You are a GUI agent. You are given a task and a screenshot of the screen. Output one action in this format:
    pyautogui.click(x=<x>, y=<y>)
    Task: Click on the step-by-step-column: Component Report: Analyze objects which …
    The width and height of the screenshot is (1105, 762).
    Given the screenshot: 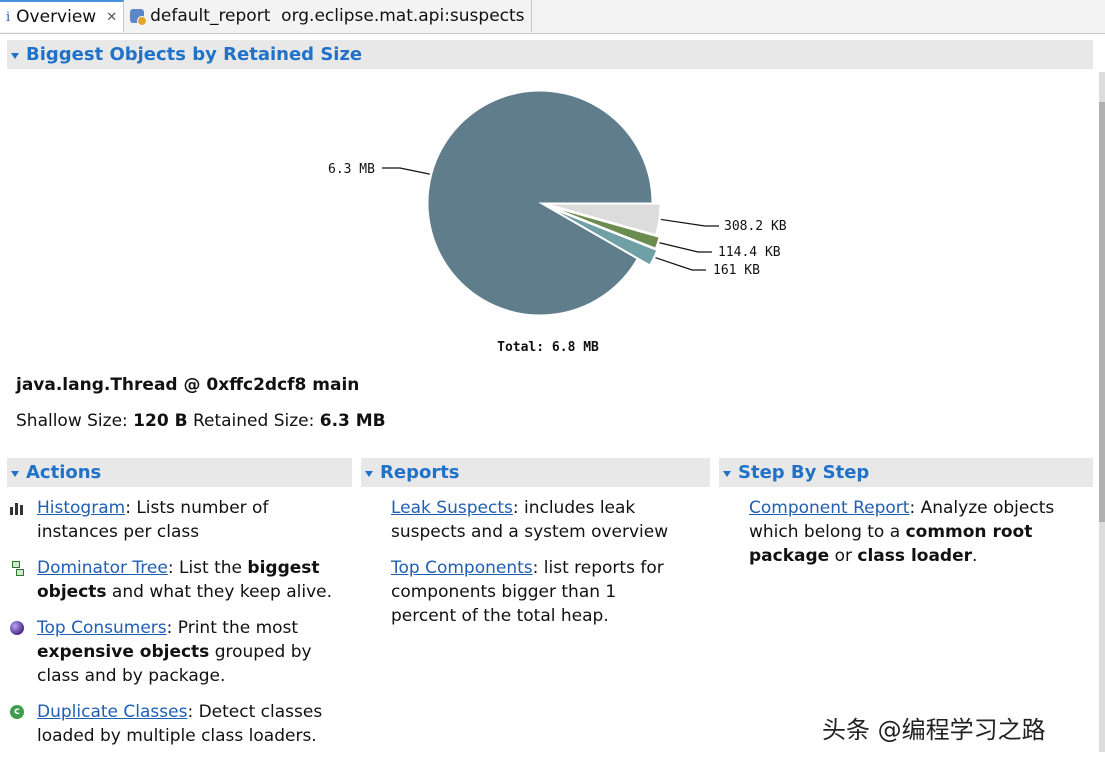 What is the action you would take?
    pyautogui.click(x=891, y=538)
    